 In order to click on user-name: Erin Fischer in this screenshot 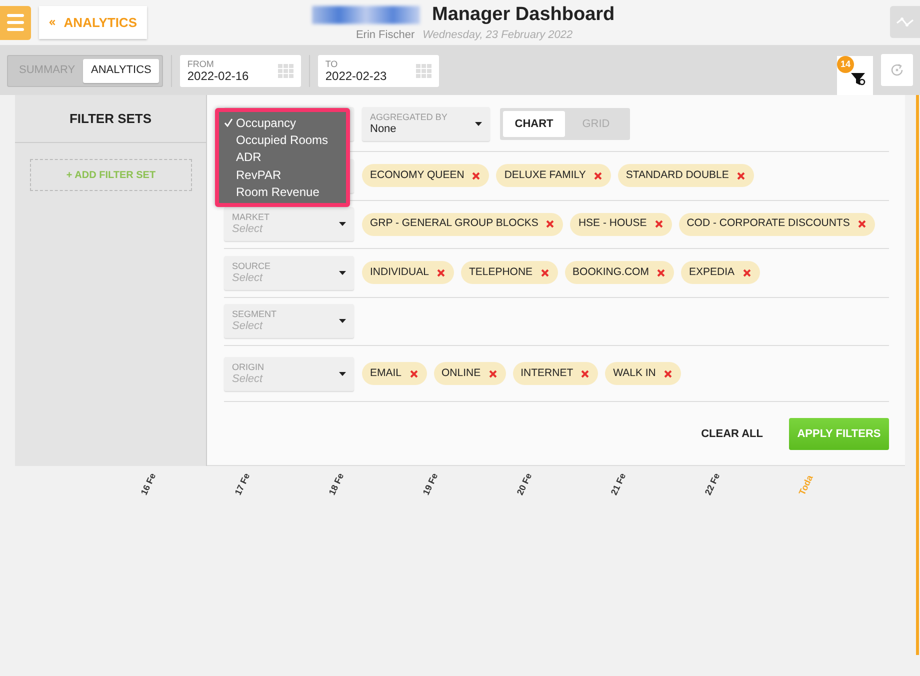, I will do `click(385, 35)`.